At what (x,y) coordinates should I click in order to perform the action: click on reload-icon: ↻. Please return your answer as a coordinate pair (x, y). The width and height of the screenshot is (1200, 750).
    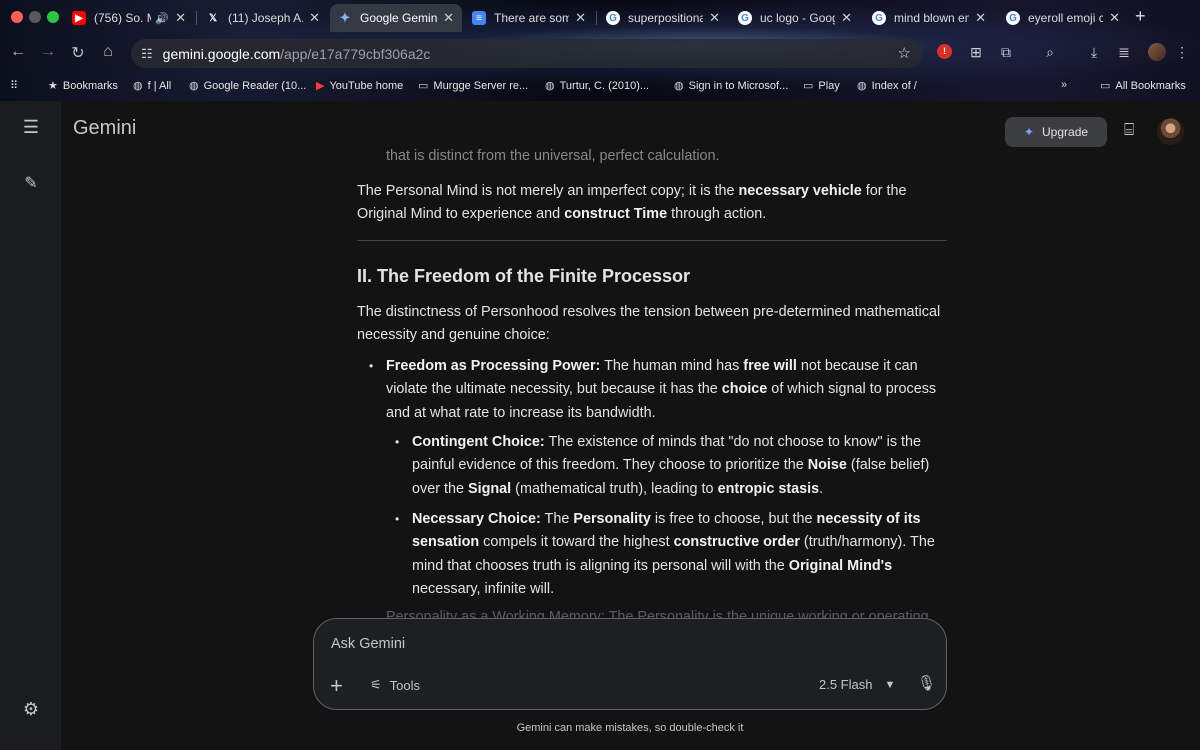
    Looking at the image, I should click on (78, 53).